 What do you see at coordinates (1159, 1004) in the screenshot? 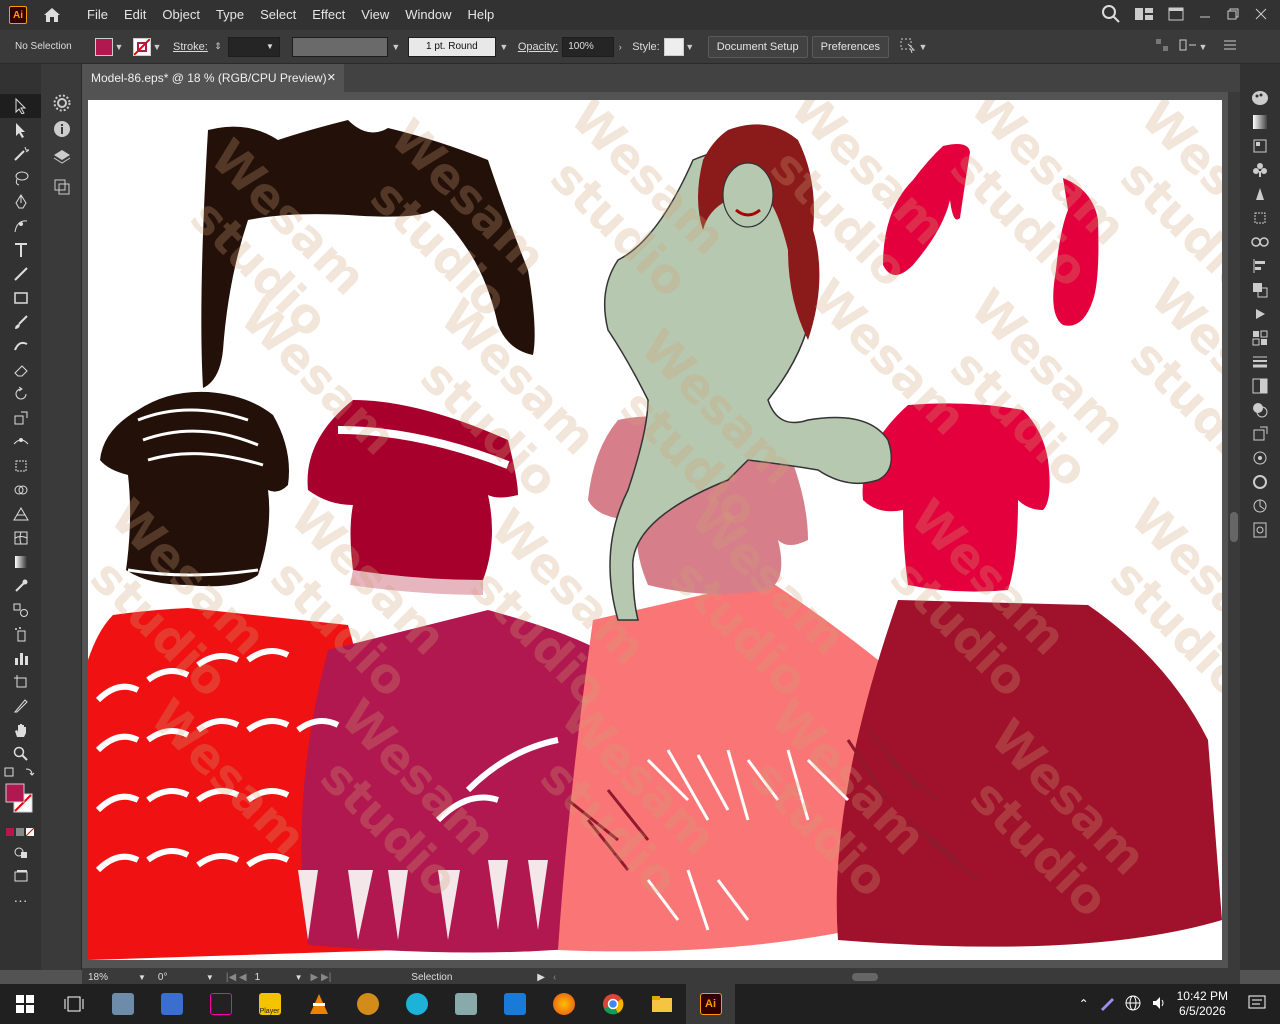
I see `volume-icon` at bounding box center [1159, 1004].